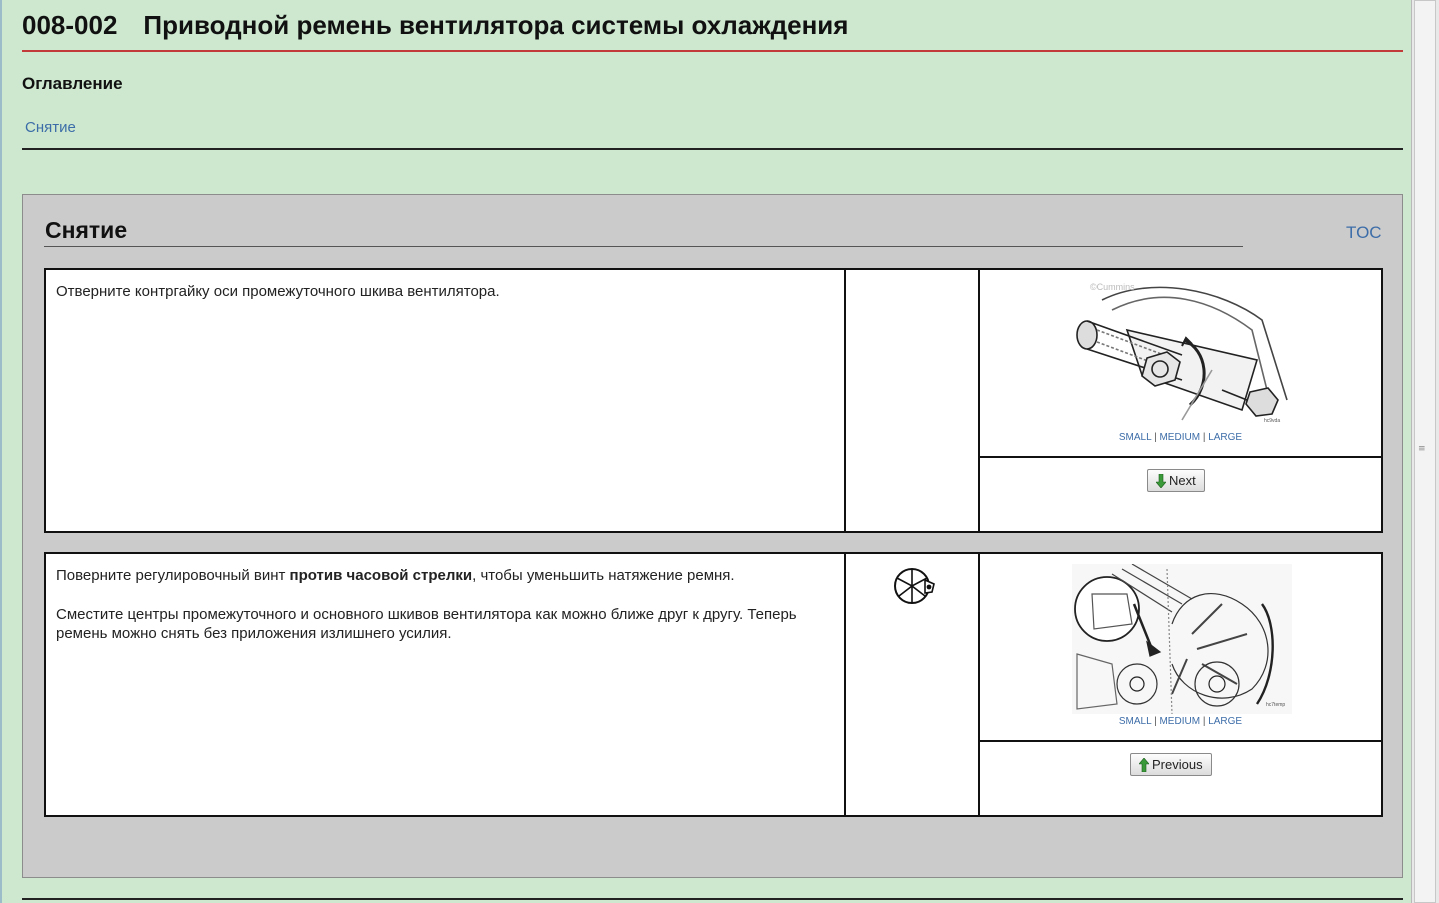 This screenshot has width=1439, height=903. What do you see at coordinates (1182, 639) in the screenshot?
I see `fan-pulley-illustration: hc7temp` at bounding box center [1182, 639].